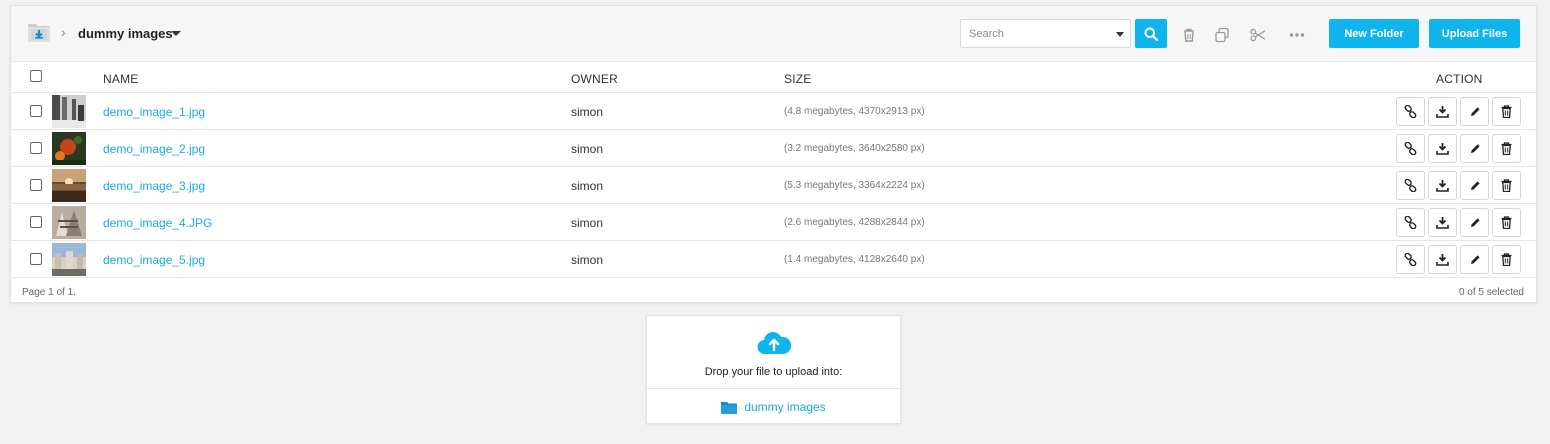  I want to click on dropzone-text: Drop your file to upload into:, so click(773, 372).